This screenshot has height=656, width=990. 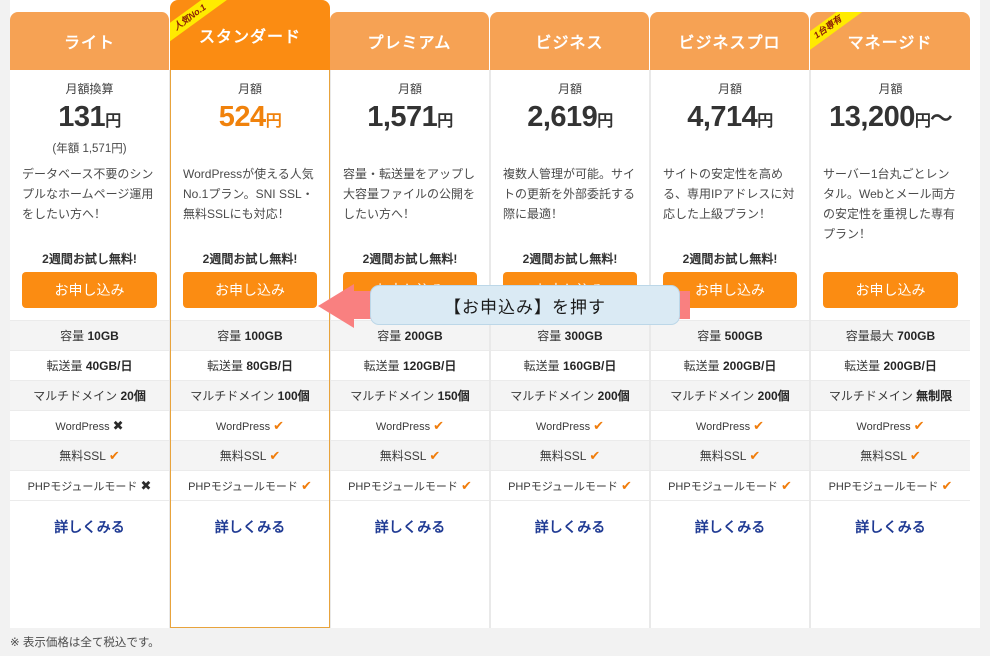 I want to click on spec-value: 300GB, so click(x=583, y=336).